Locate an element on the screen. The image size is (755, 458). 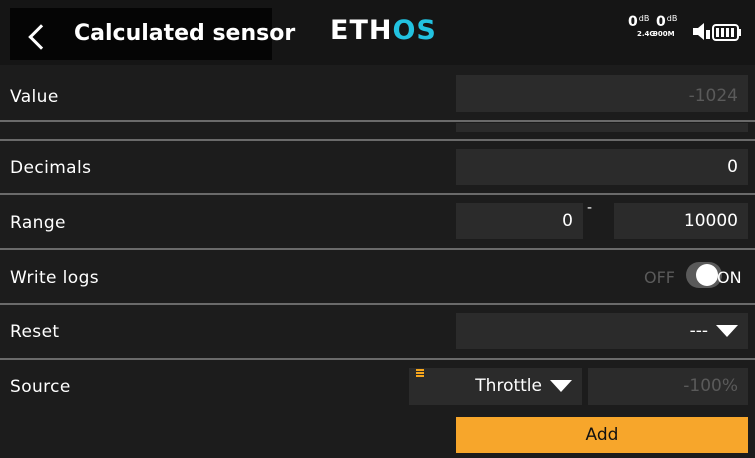
toggle-knob is located at coordinates (707, 275).